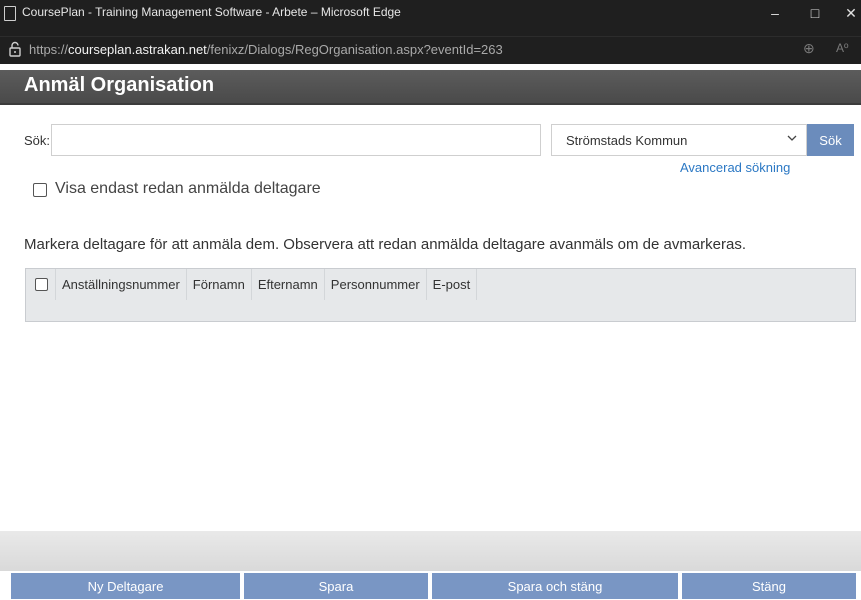 Image resolution: width=861 pixels, height=600 pixels. Describe the element at coordinates (37, 140) in the screenshot. I see `search-label: Sök:` at that location.